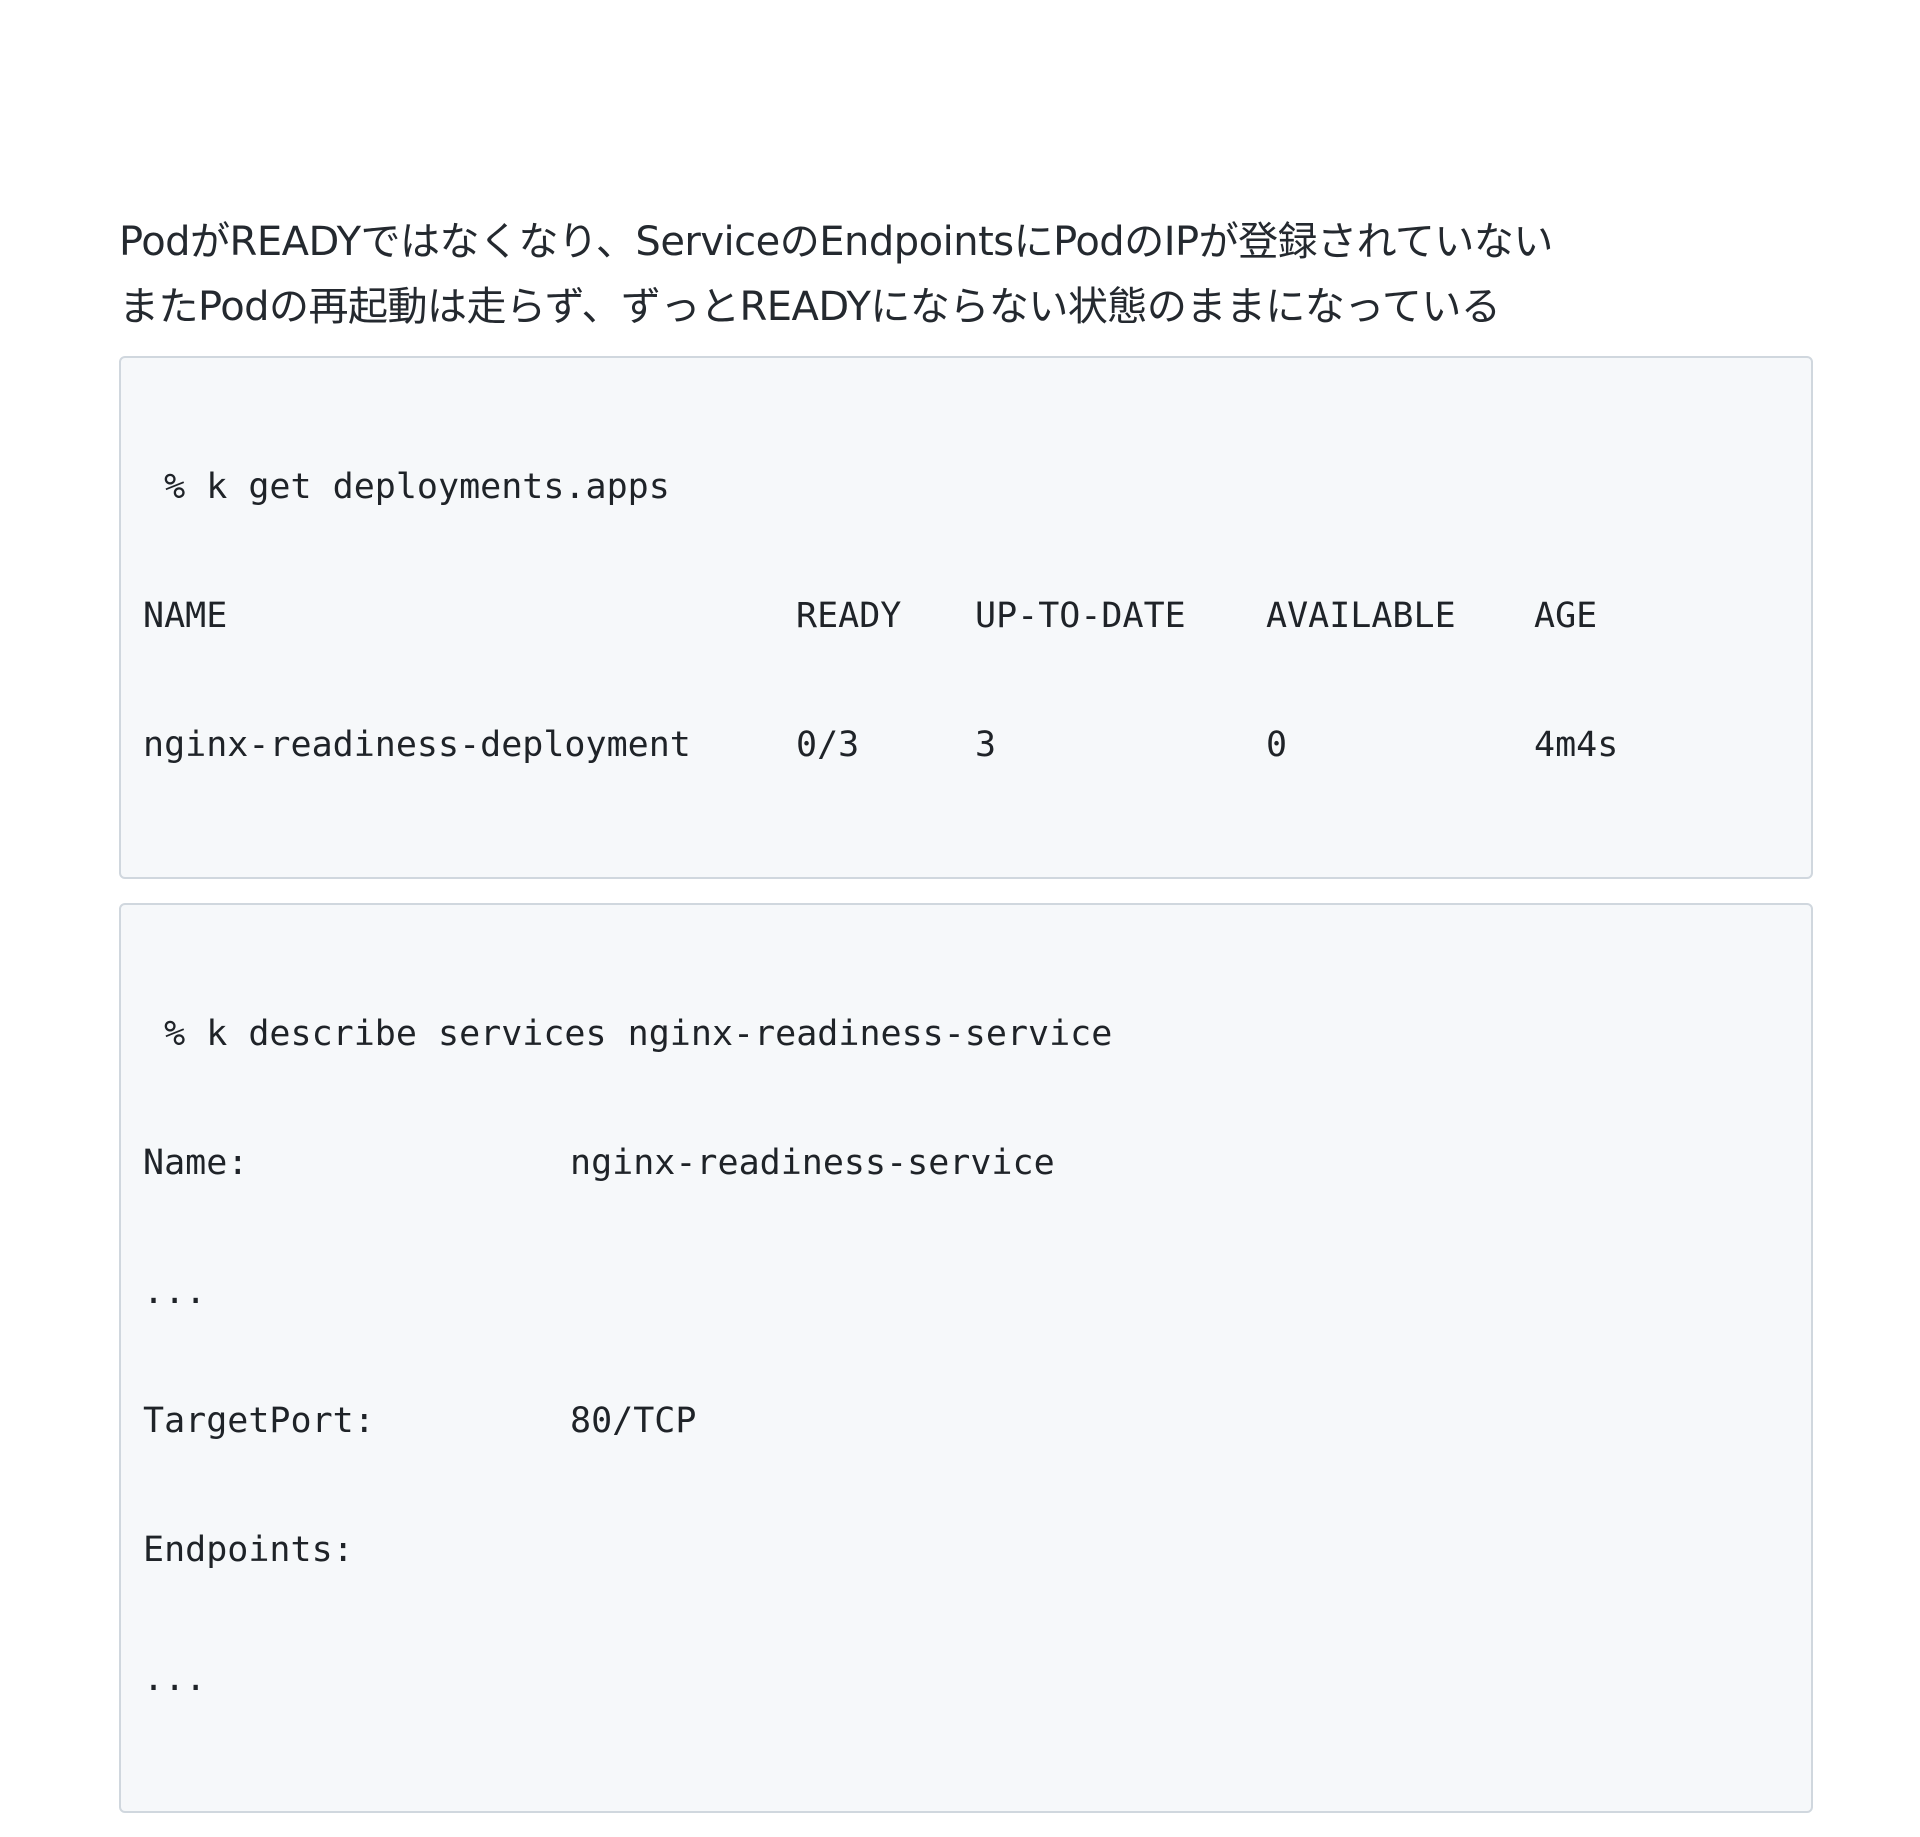 The height and width of the screenshot is (1837, 1920). What do you see at coordinates (259, 1421) in the screenshot?
I see `service-line-label: TargetPort:` at bounding box center [259, 1421].